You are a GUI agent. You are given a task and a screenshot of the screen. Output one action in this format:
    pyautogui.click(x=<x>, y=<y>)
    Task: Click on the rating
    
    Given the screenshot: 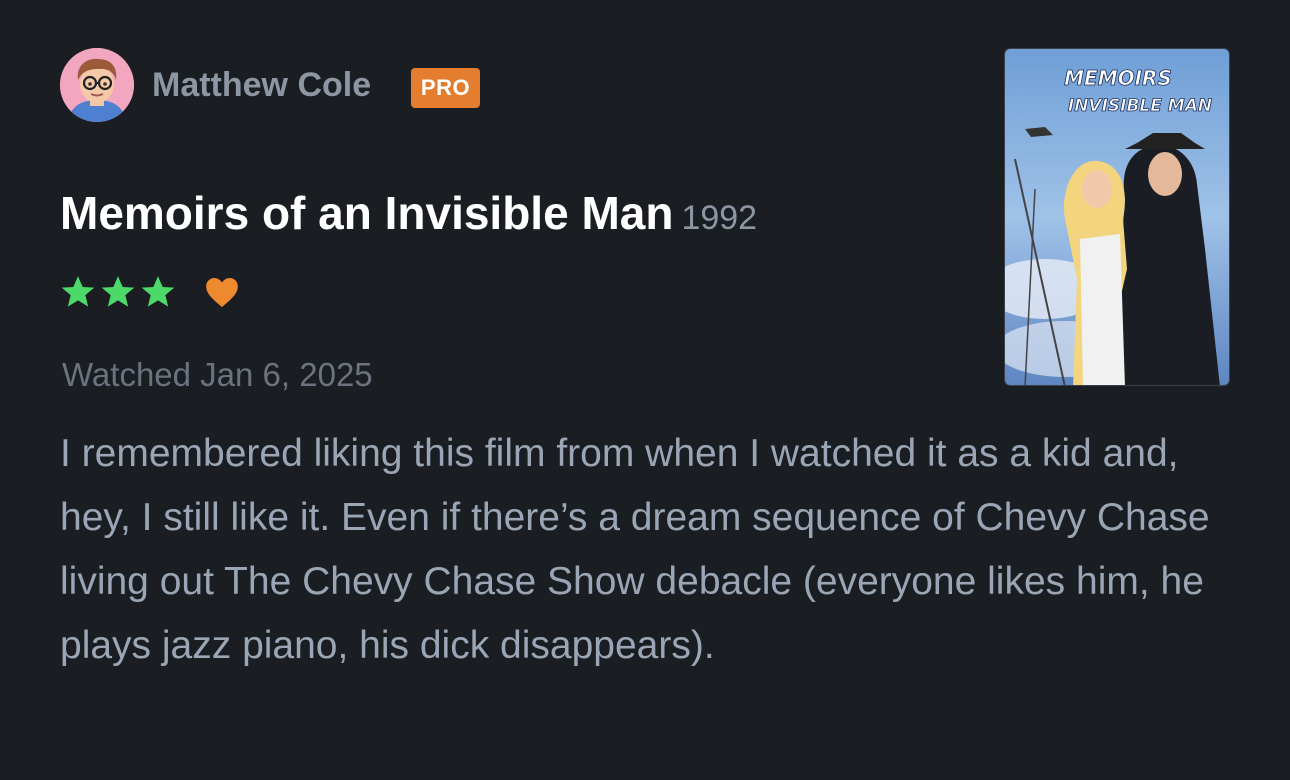 What is the action you would take?
    pyautogui.click(x=150, y=292)
    